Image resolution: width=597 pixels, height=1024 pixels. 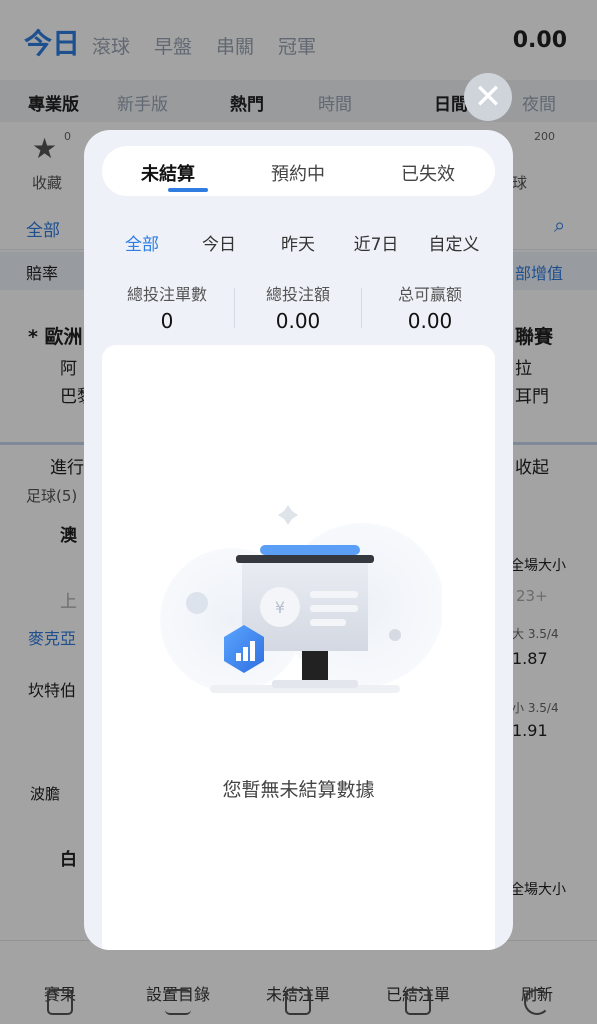 What do you see at coordinates (376, 242) in the screenshot?
I see `date-filter-7days: 近7日` at bounding box center [376, 242].